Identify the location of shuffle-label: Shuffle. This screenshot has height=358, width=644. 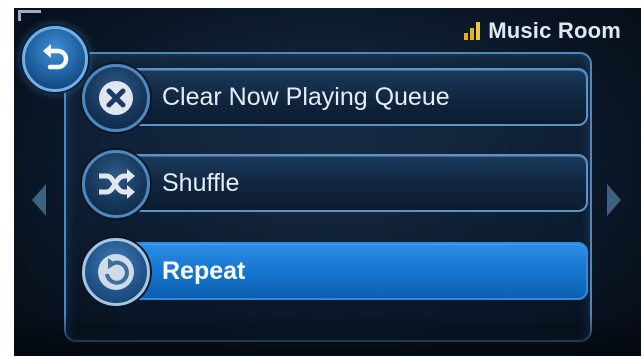
(201, 183).